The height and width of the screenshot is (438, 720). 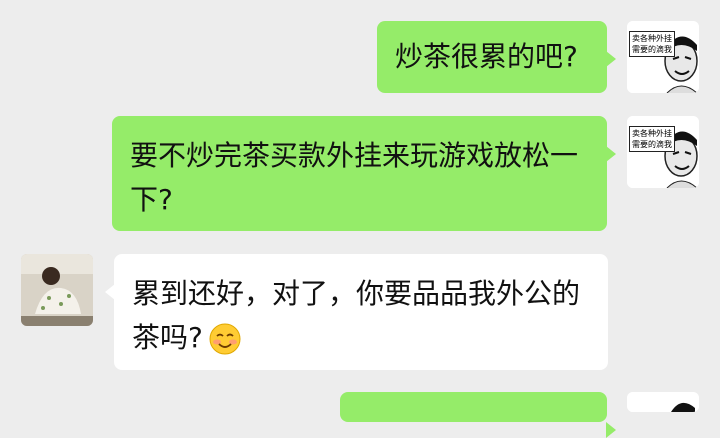 I want to click on message-text: 炒茶很累的吧?, so click(x=486, y=56).